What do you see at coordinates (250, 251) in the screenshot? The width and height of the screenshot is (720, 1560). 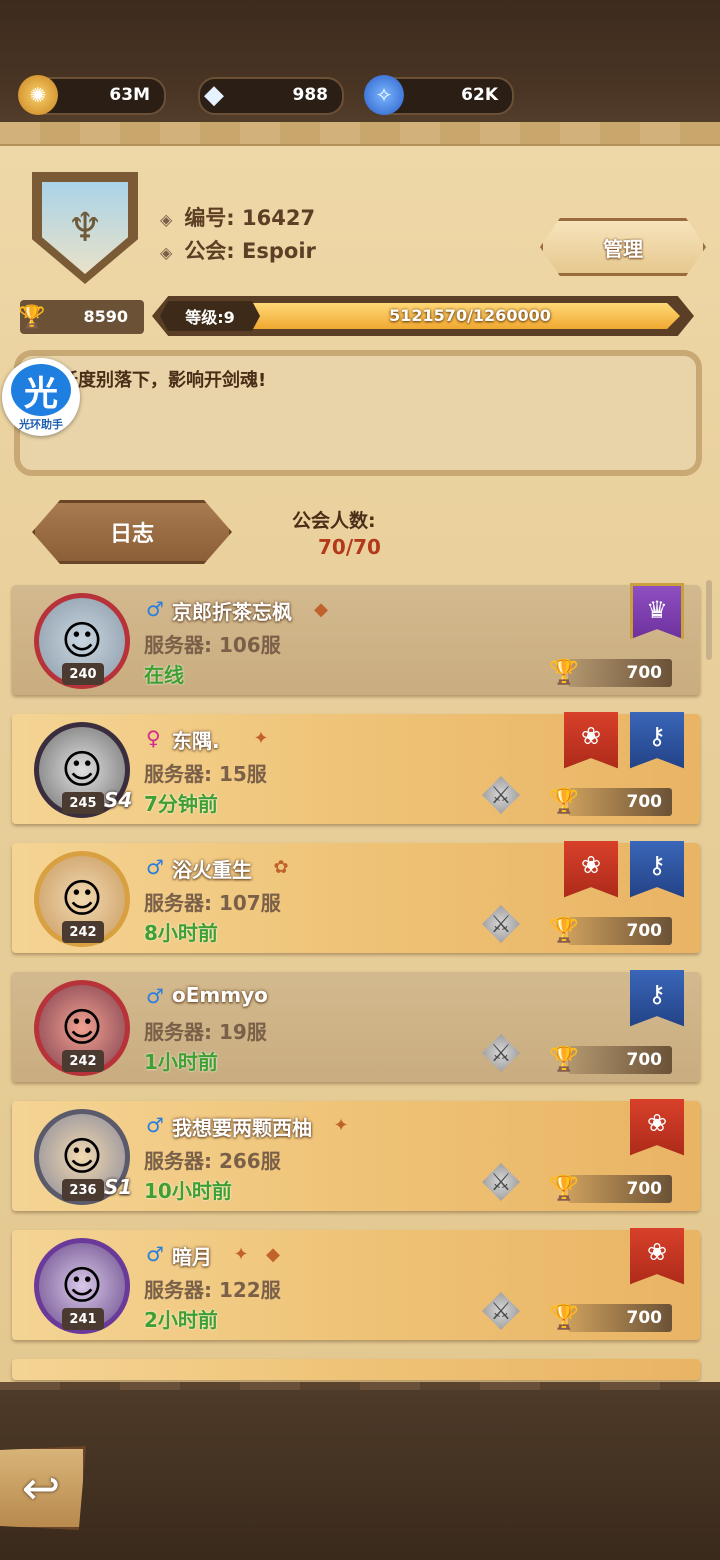 I see `guild-name: 公会: Espoir` at bounding box center [250, 251].